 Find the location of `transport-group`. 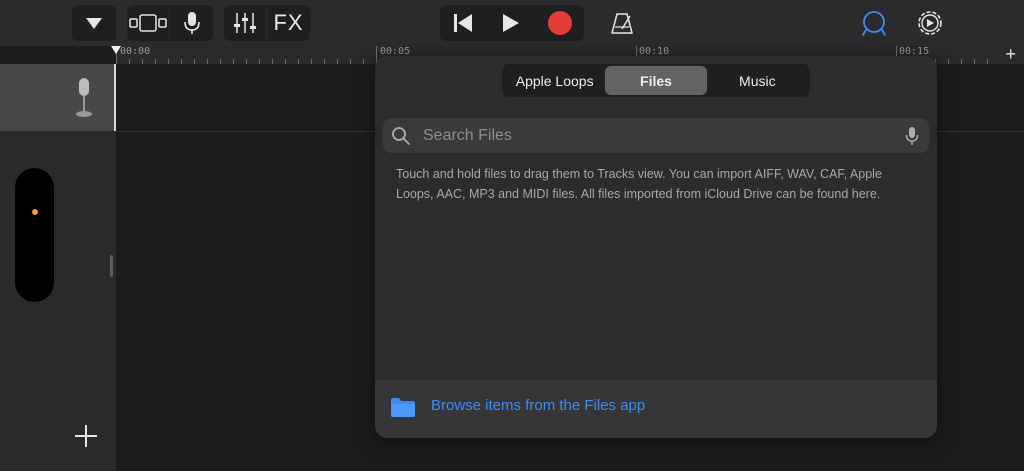

transport-group is located at coordinates (512, 23).